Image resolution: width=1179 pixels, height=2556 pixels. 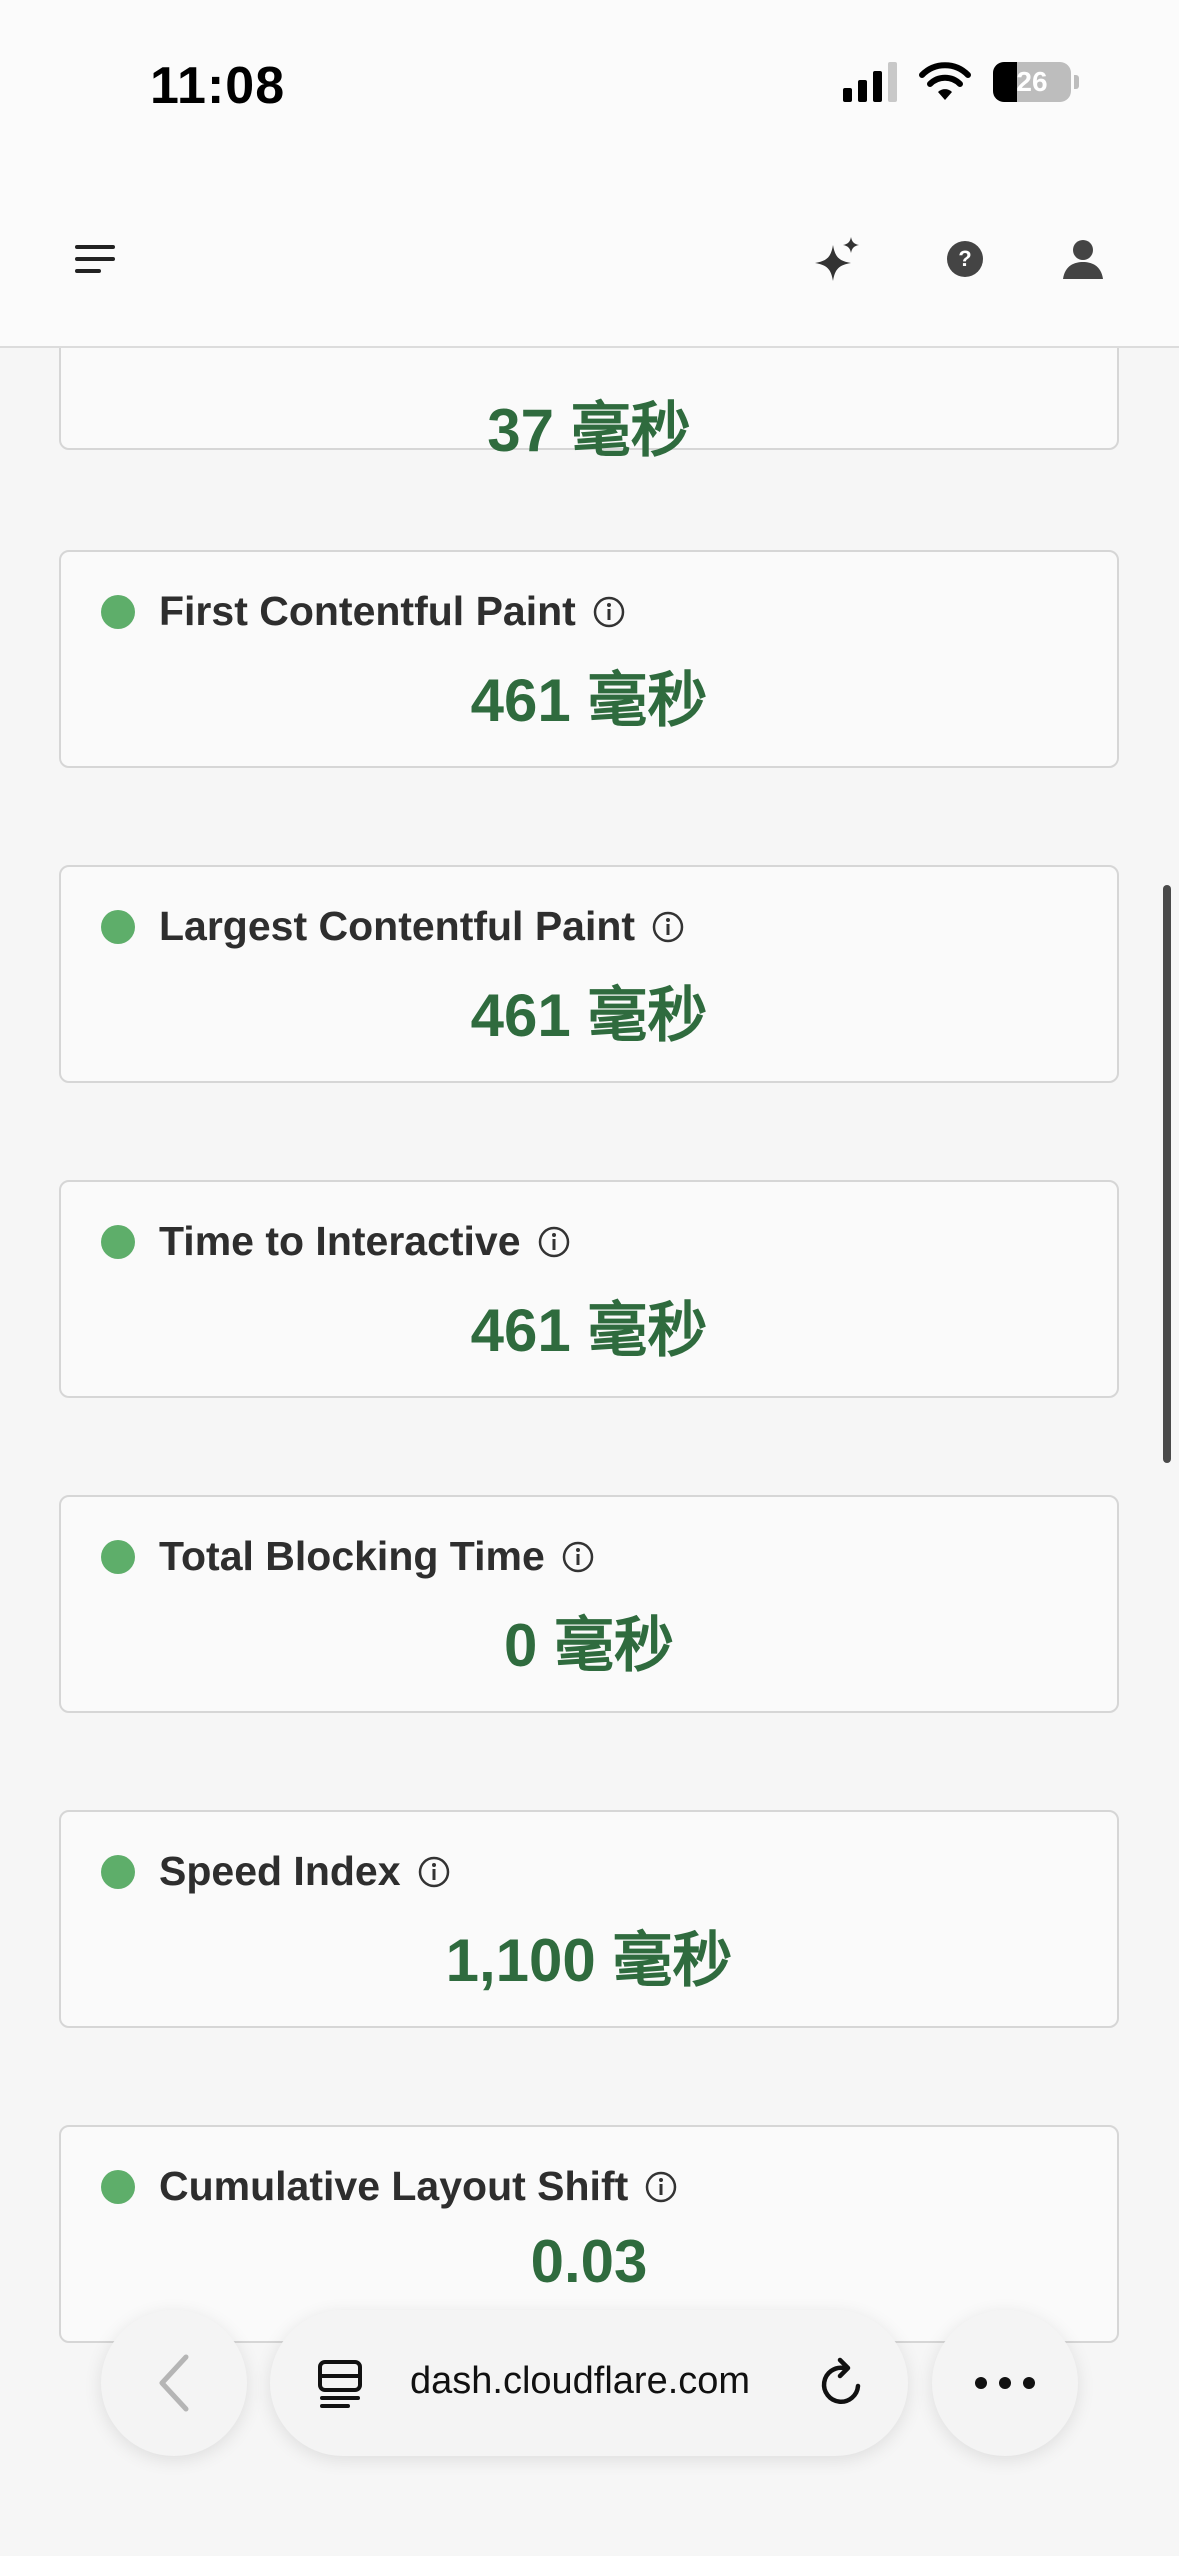 I want to click on url-text: dash.cloudflare.com, so click(x=580, y=2381).